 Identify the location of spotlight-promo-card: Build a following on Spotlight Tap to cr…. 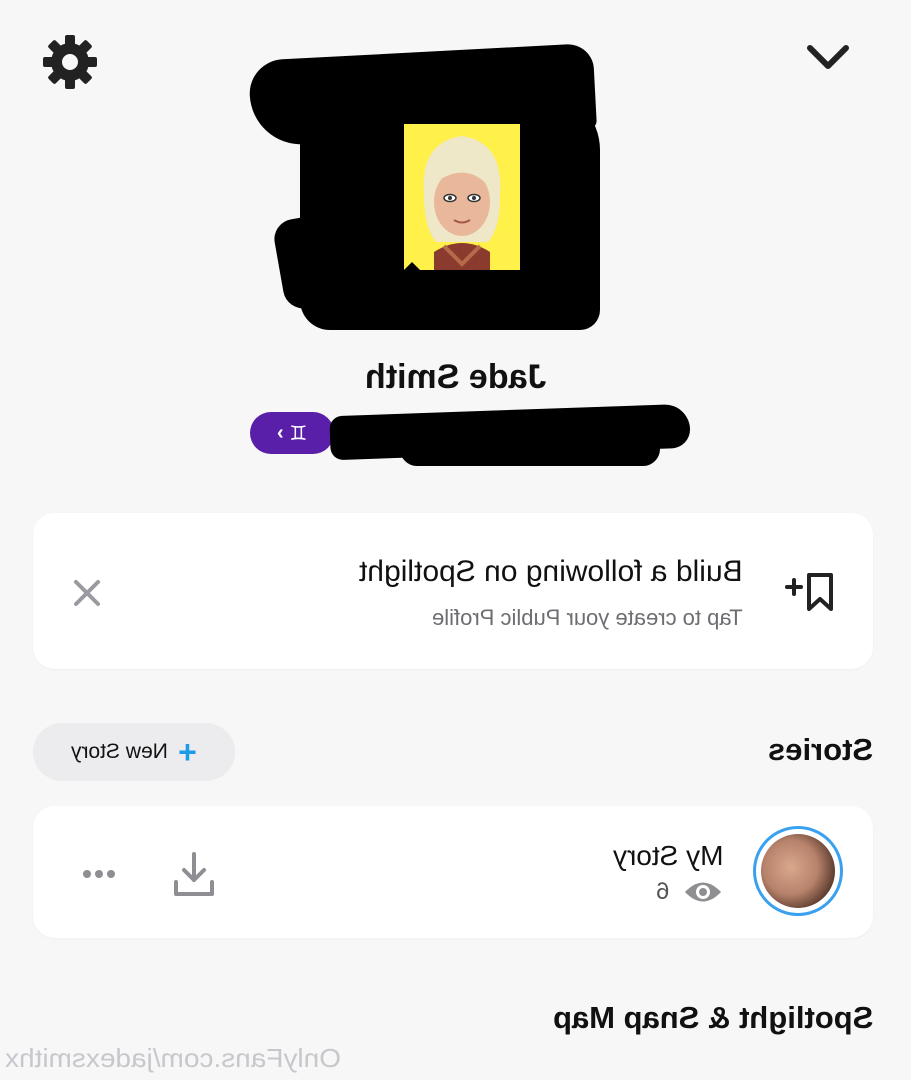
(453, 591).